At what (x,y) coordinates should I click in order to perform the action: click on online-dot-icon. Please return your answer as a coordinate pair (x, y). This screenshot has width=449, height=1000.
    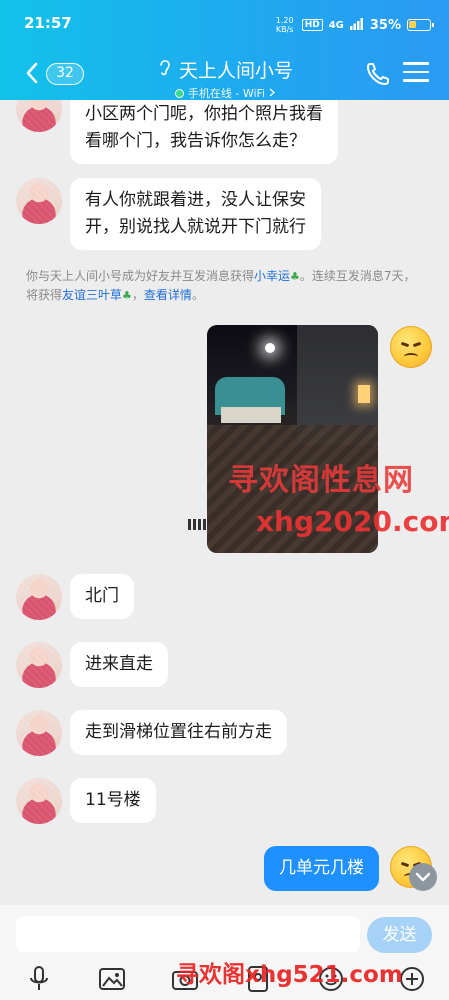
    Looking at the image, I should click on (179, 93).